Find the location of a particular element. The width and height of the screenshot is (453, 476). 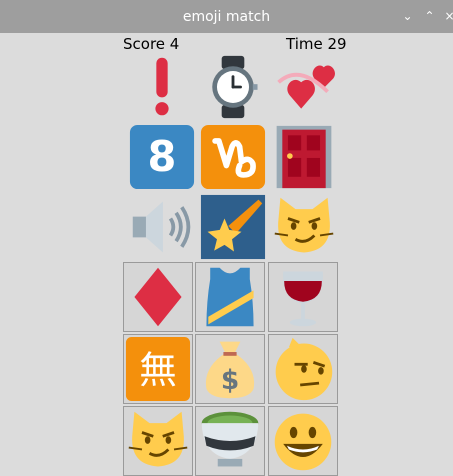

tile-cat-smirk is located at coordinates (304, 227).